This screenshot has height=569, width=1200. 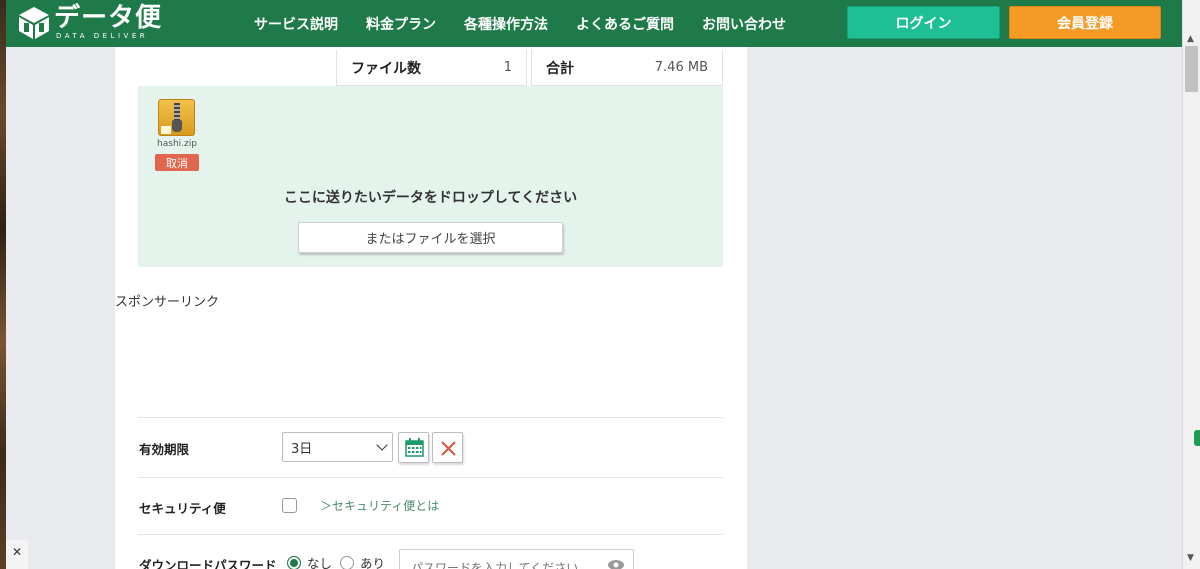 I want to click on sponsor-label: スポンサーリンク, so click(x=167, y=302).